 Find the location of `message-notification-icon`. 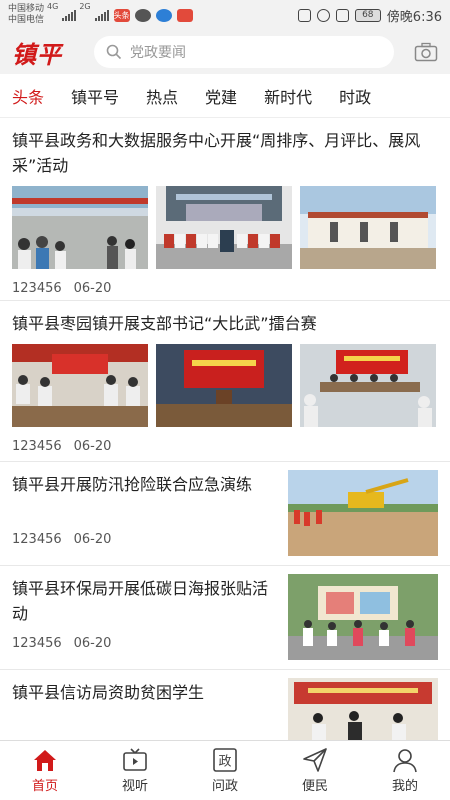

message-notification-icon is located at coordinates (142, 15).